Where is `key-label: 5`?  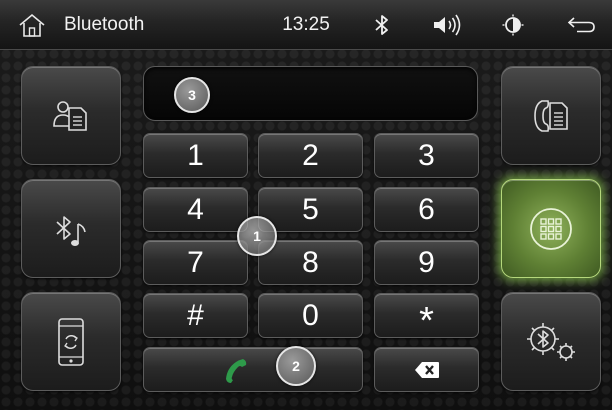 key-label: 5 is located at coordinates (310, 209).